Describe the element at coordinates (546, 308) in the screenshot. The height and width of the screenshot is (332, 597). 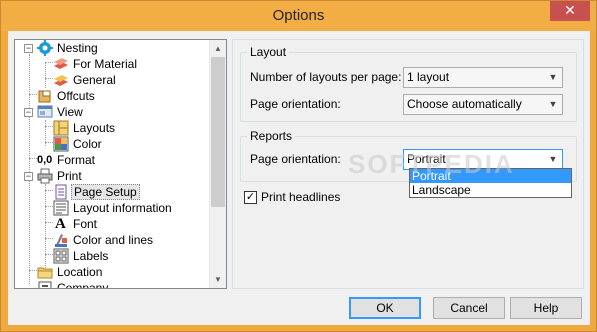
I see `help-button: Help` at that location.